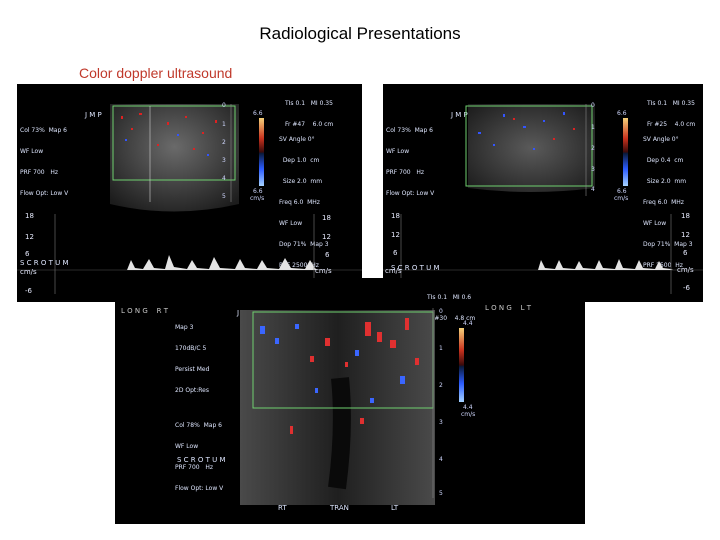 The width and height of the screenshot is (720, 540). What do you see at coordinates (156, 73) in the screenshot?
I see `page-subtitle: Color doppler ultrasound` at bounding box center [156, 73].